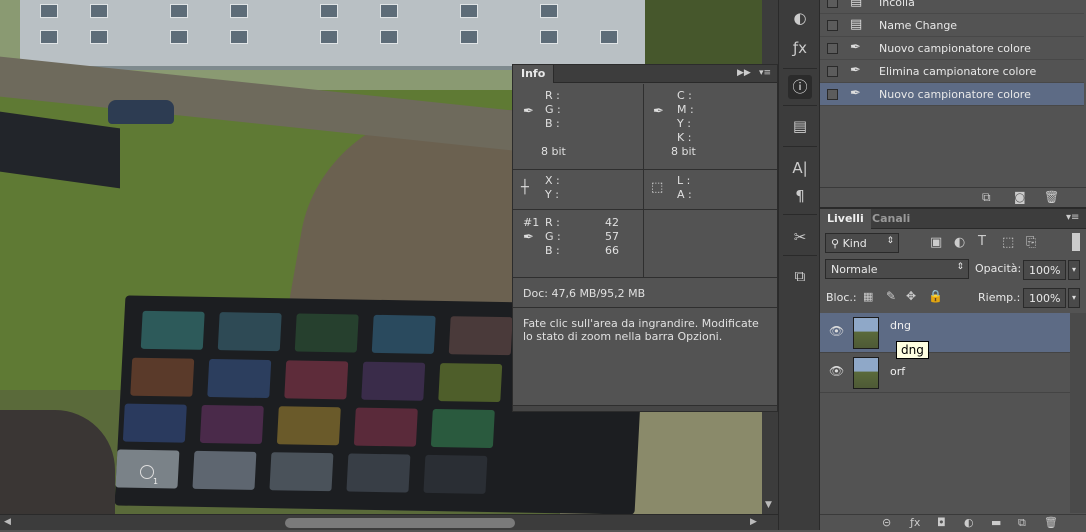 Image resolution: width=1086 pixels, height=532 pixels. What do you see at coordinates (955, 94) in the screenshot?
I see `history-item-label: Nuovo campionatore colore` at bounding box center [955, 94].